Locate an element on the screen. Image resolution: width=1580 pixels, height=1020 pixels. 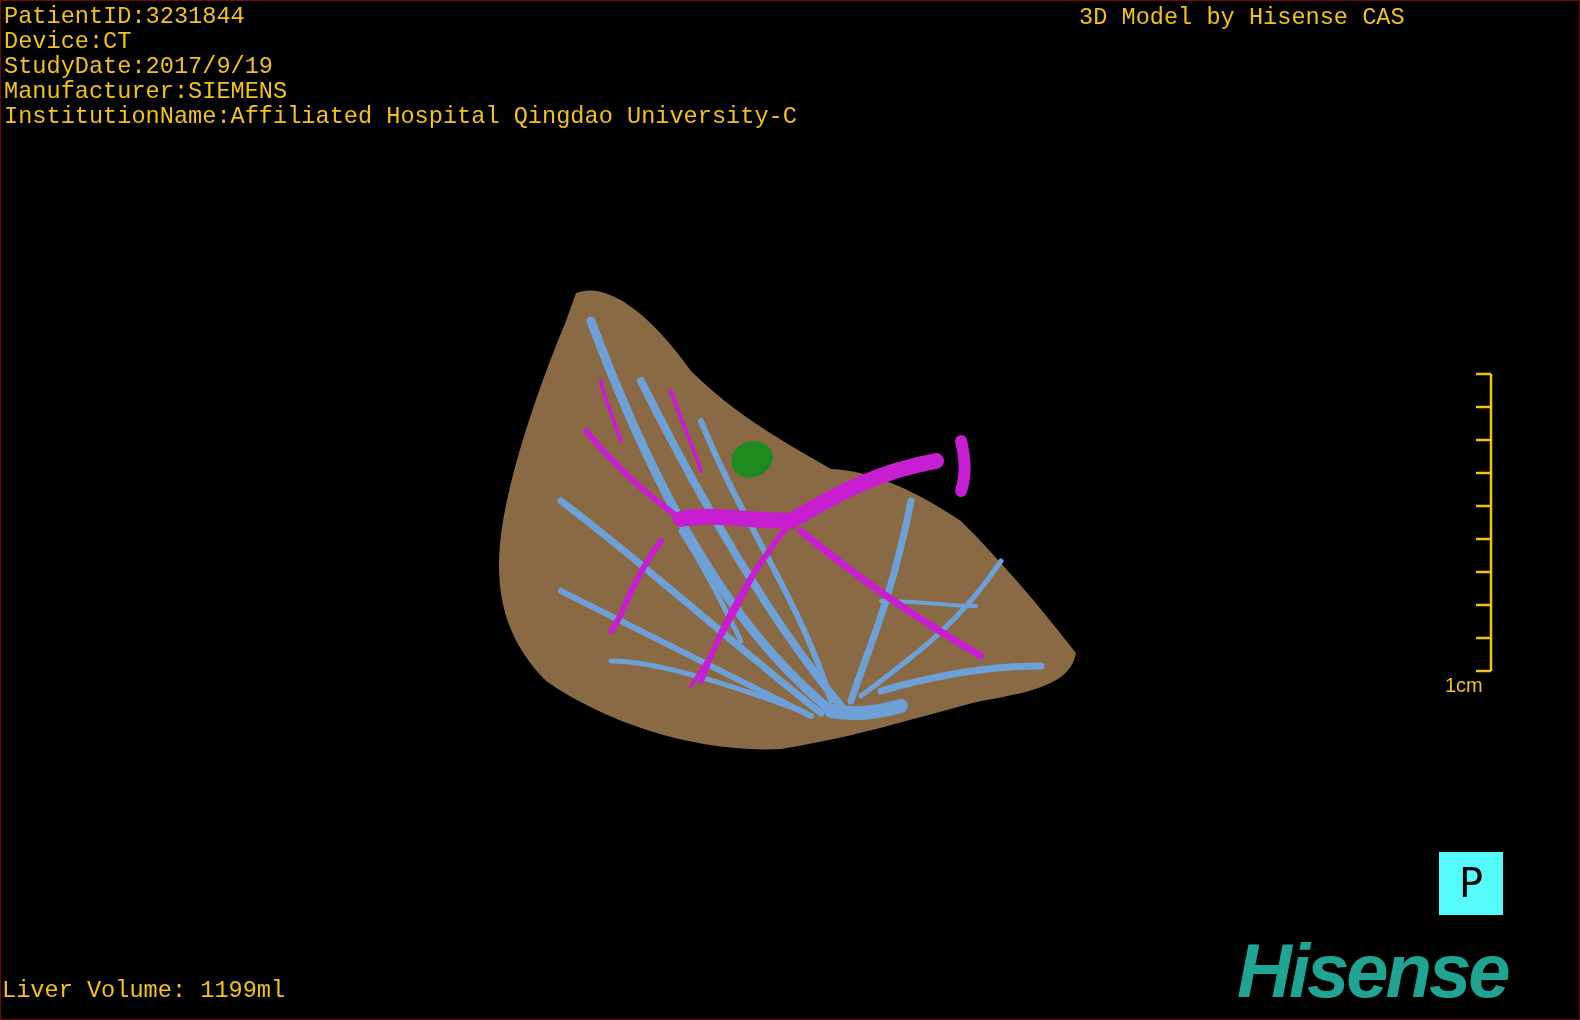
model-title: 3D Model by Hisense CAS is located at coordinates (1242, 17).